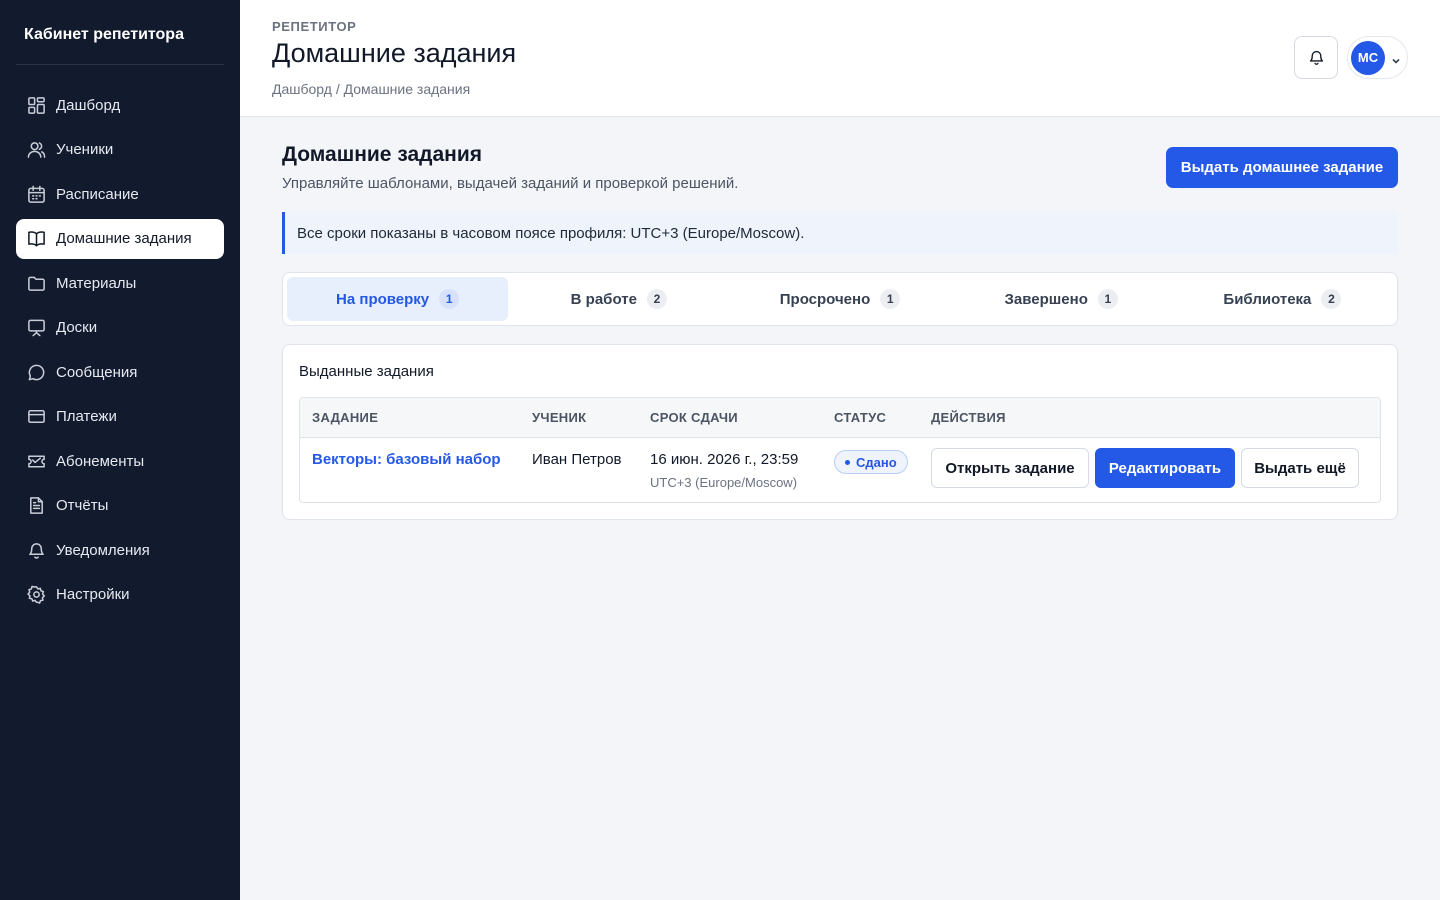 Image resolution: width=1440 pixels, height=900 pixels. What do you see at coordinates (120, 328) in the screenshot?
I see `sidebar-item-boards: Доски` at bounding box center [120, 328].